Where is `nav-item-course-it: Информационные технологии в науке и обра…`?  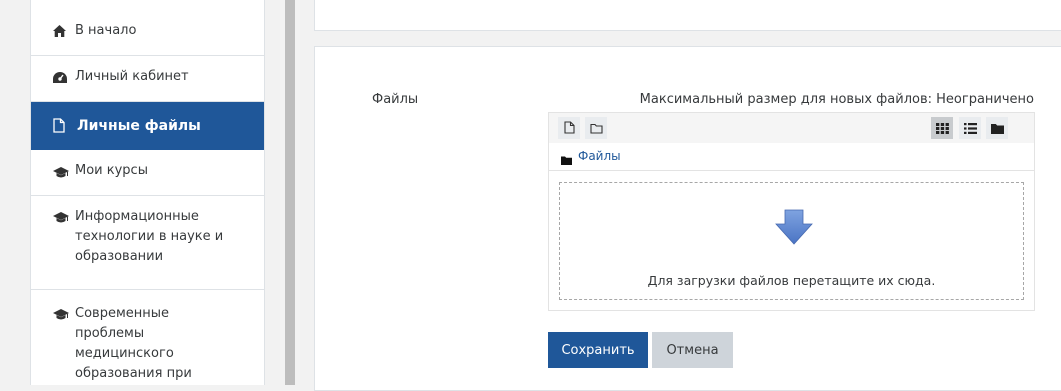
nav-item-course-it: Информационные технологии в науке и обра… is located at coordinates (147, 243).